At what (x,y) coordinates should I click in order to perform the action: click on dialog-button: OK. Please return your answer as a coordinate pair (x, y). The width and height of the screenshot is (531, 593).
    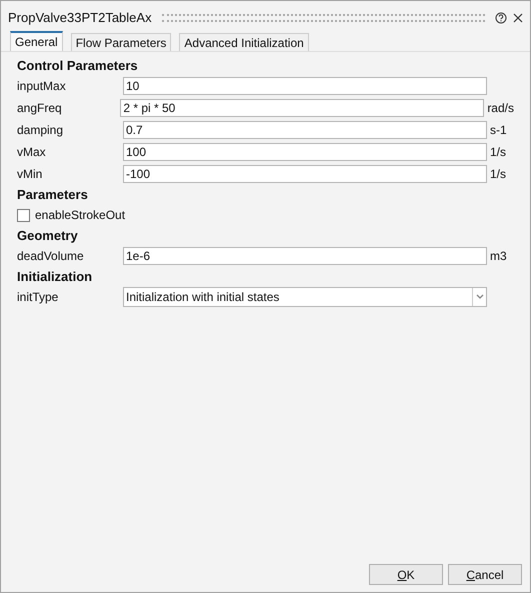
    Looking at the image, I should click on (406, 574).